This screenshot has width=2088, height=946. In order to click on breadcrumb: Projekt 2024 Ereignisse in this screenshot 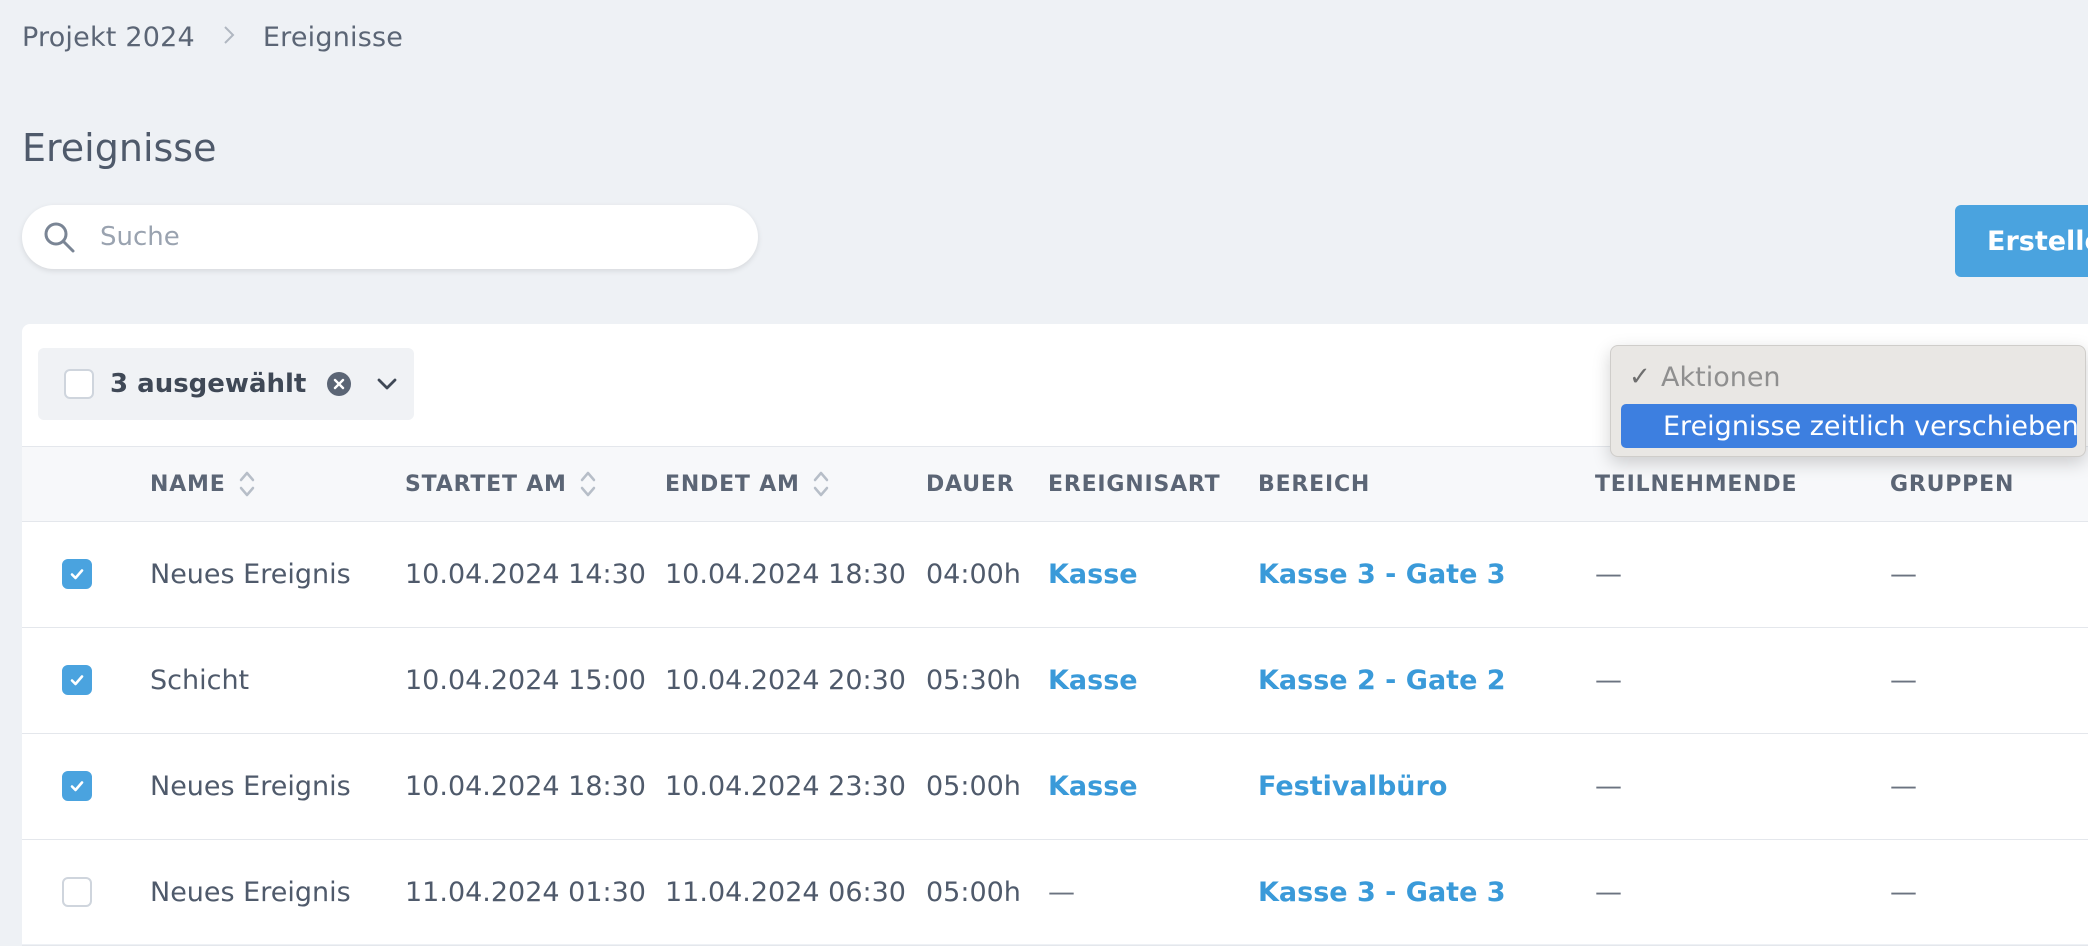, I will do `click(212, 37)`.